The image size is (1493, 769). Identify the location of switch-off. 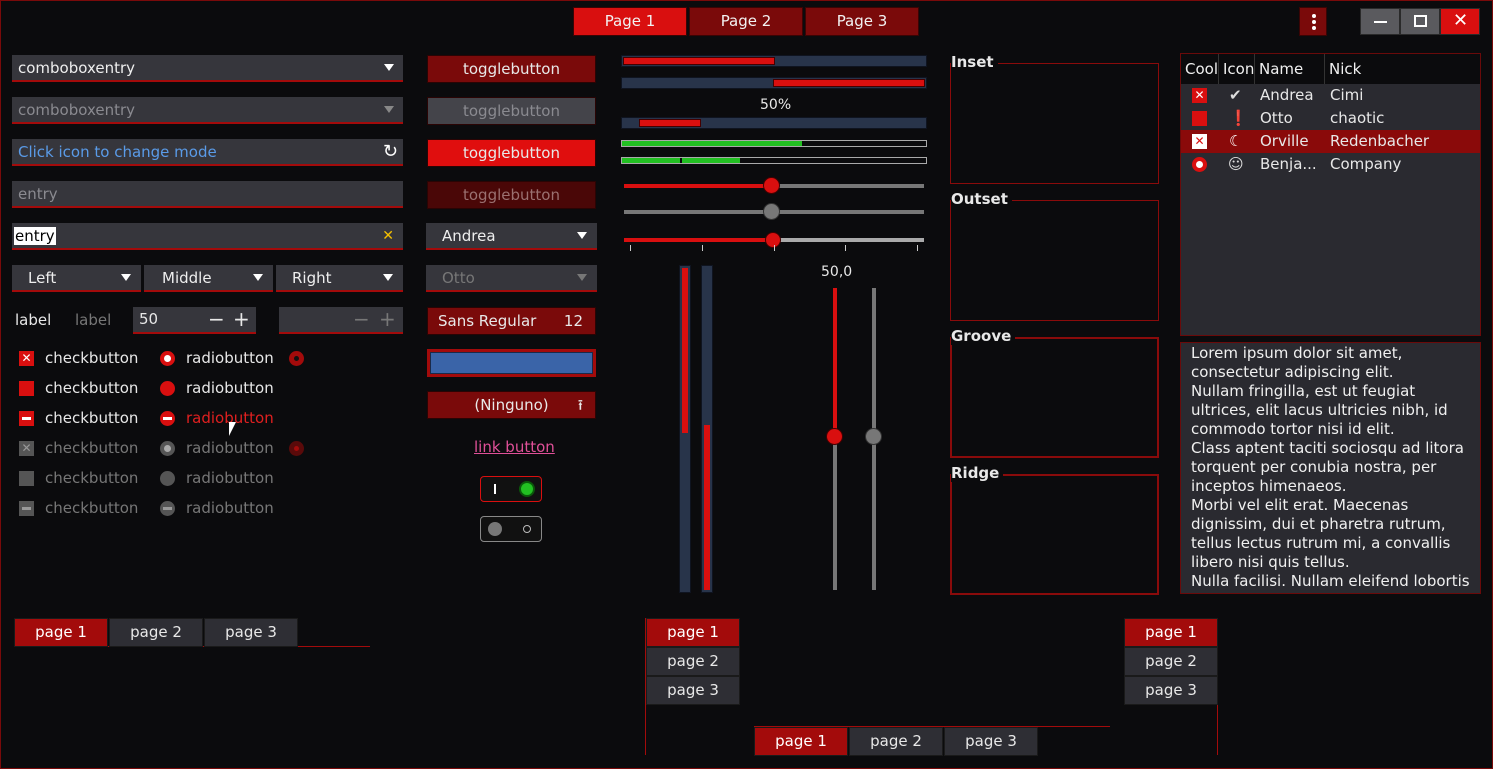
(511, 529).